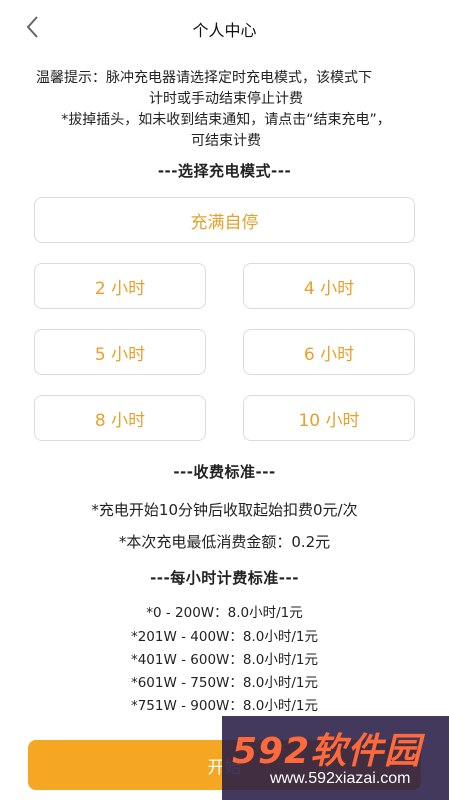 The image size is (449, 800). I want to click on option-4-hours: 4 小时, so click(329, 286).